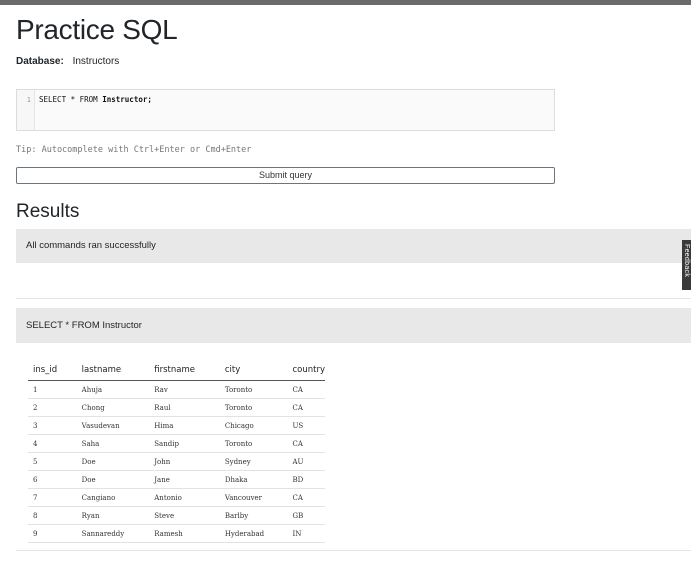  Describe the element at coordinates (97, 29) in the screenshot. I see `page-title: Practice SQL` at that location.